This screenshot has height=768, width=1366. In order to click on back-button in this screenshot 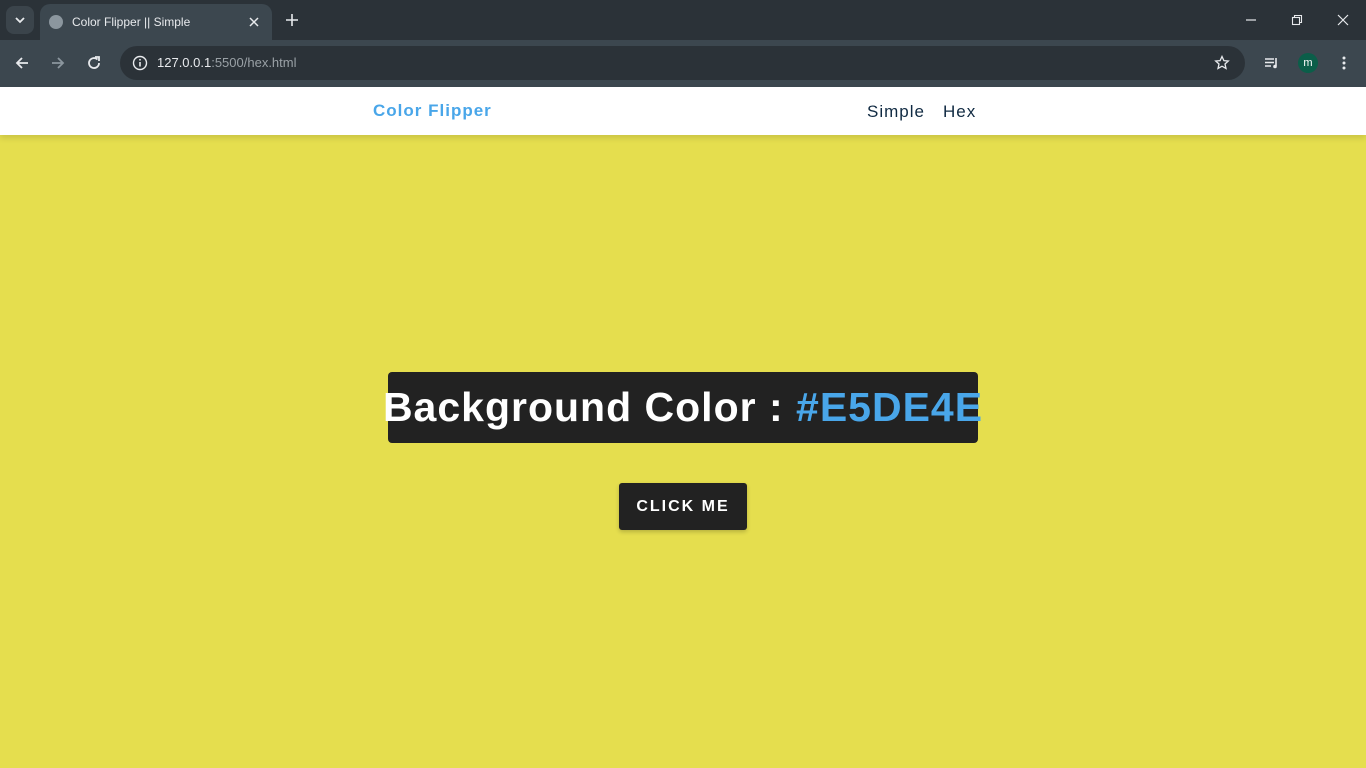, I will do `click(22, 63)`.